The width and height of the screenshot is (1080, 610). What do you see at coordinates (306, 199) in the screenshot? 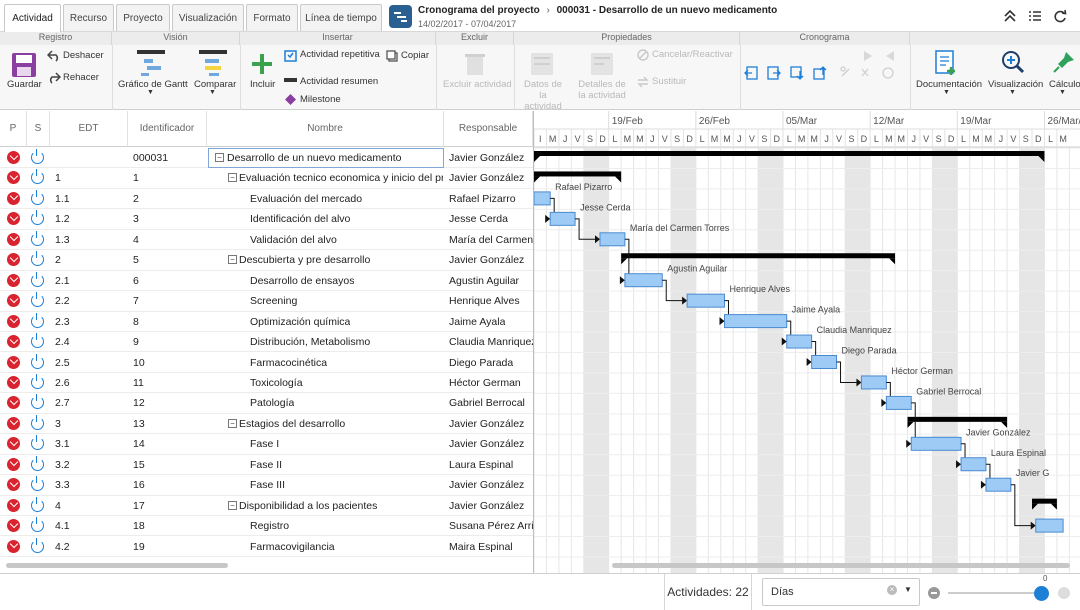
I see `name-cell: Evaluación del mercado` at bounding box center [306, 199].